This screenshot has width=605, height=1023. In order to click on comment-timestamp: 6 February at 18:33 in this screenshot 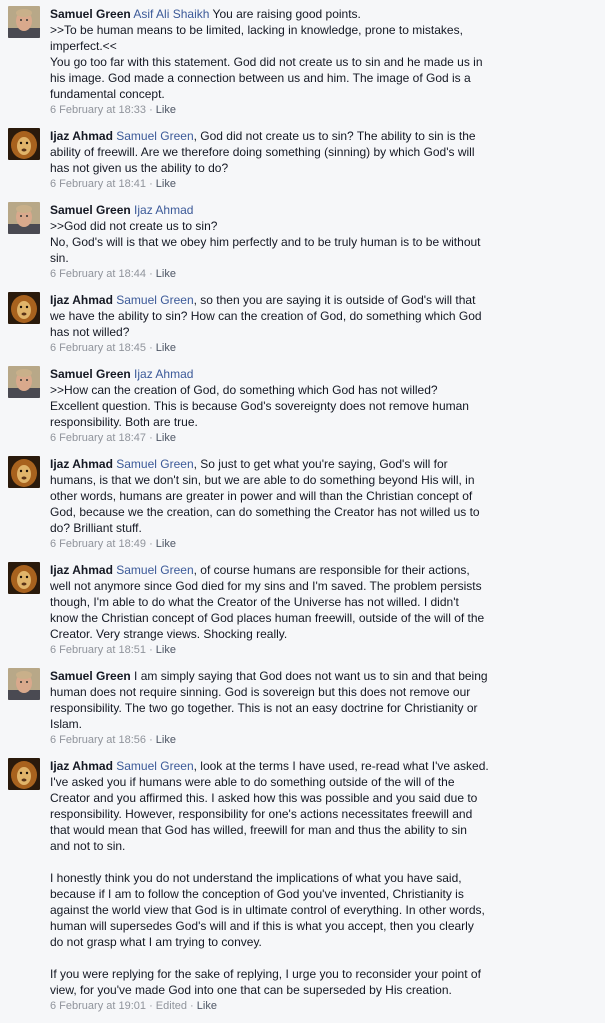, I will do `click(98, 110)`.